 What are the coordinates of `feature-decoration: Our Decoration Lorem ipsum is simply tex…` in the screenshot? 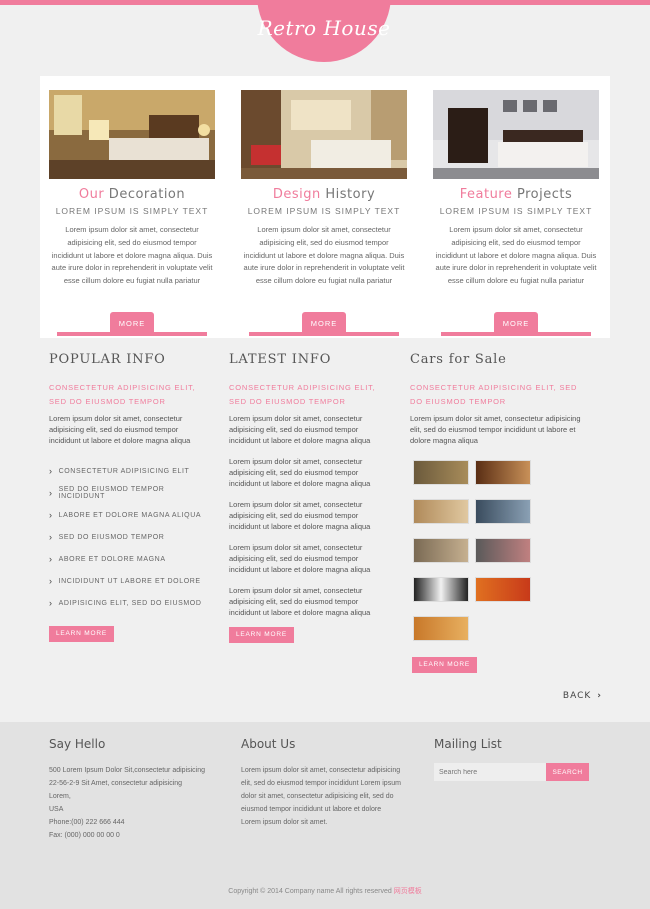 It's located at (132, 213).